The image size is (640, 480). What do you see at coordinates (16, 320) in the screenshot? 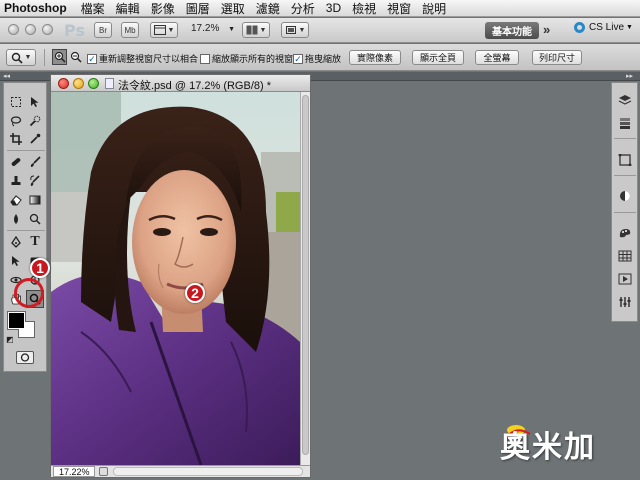
I see `foreground-color-swatch-top` at bounding box center [16, 320].